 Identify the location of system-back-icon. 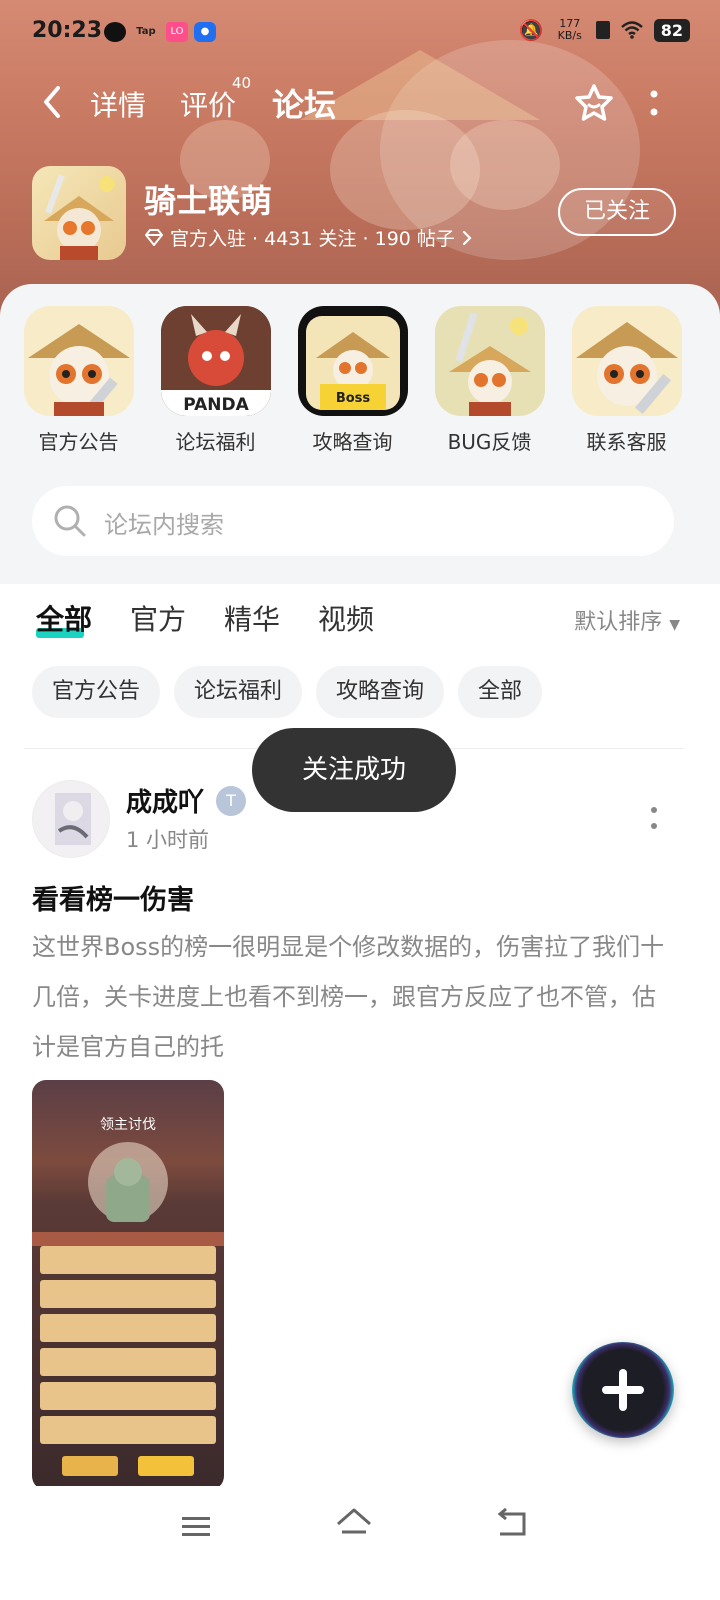
(512, 1524).